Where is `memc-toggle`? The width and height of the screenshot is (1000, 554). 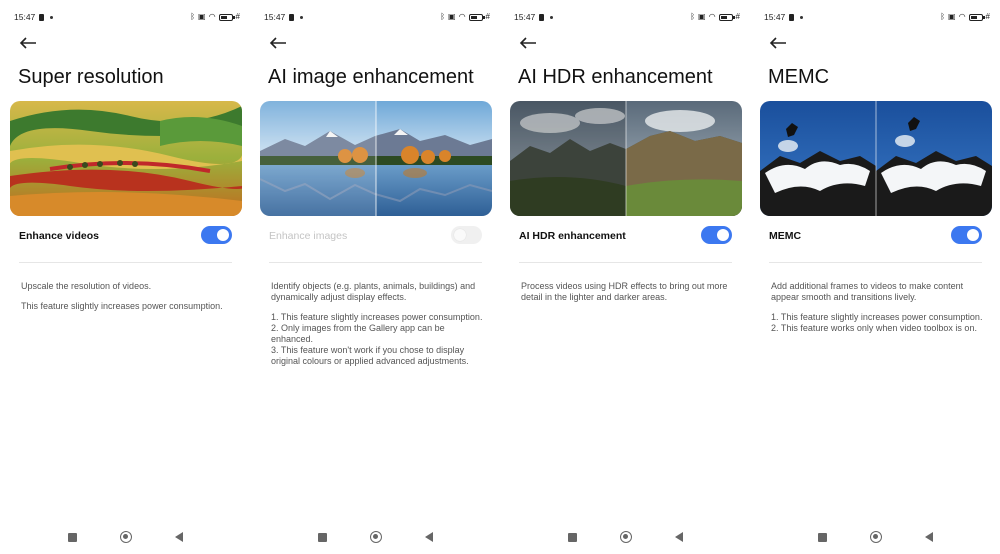 memc-toggle is located at coordinates (966, 235).